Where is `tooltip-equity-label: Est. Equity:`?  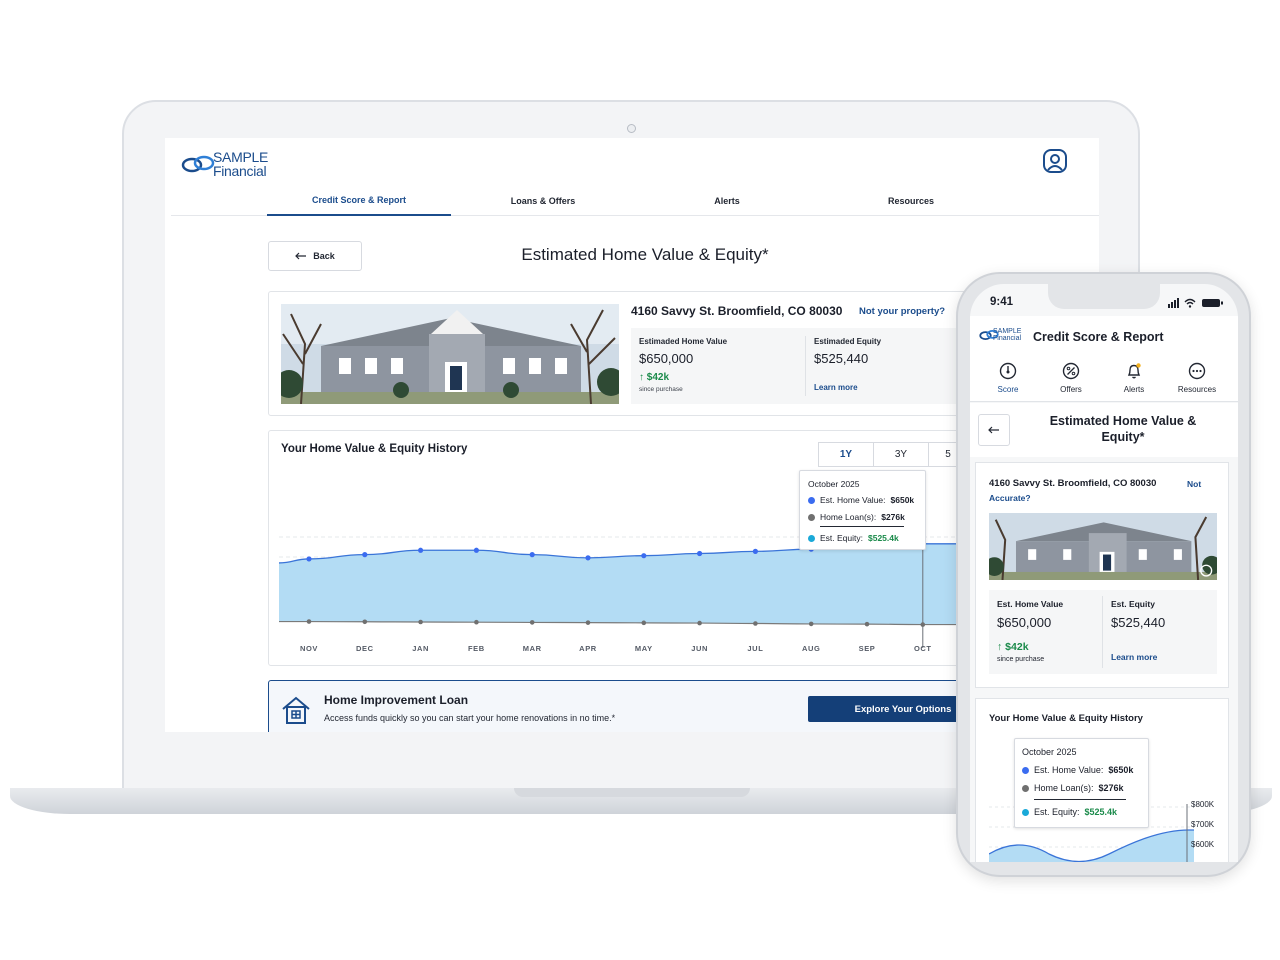
tooltip-equity-label: Est. Equity: is located at coordinates (841, 538).